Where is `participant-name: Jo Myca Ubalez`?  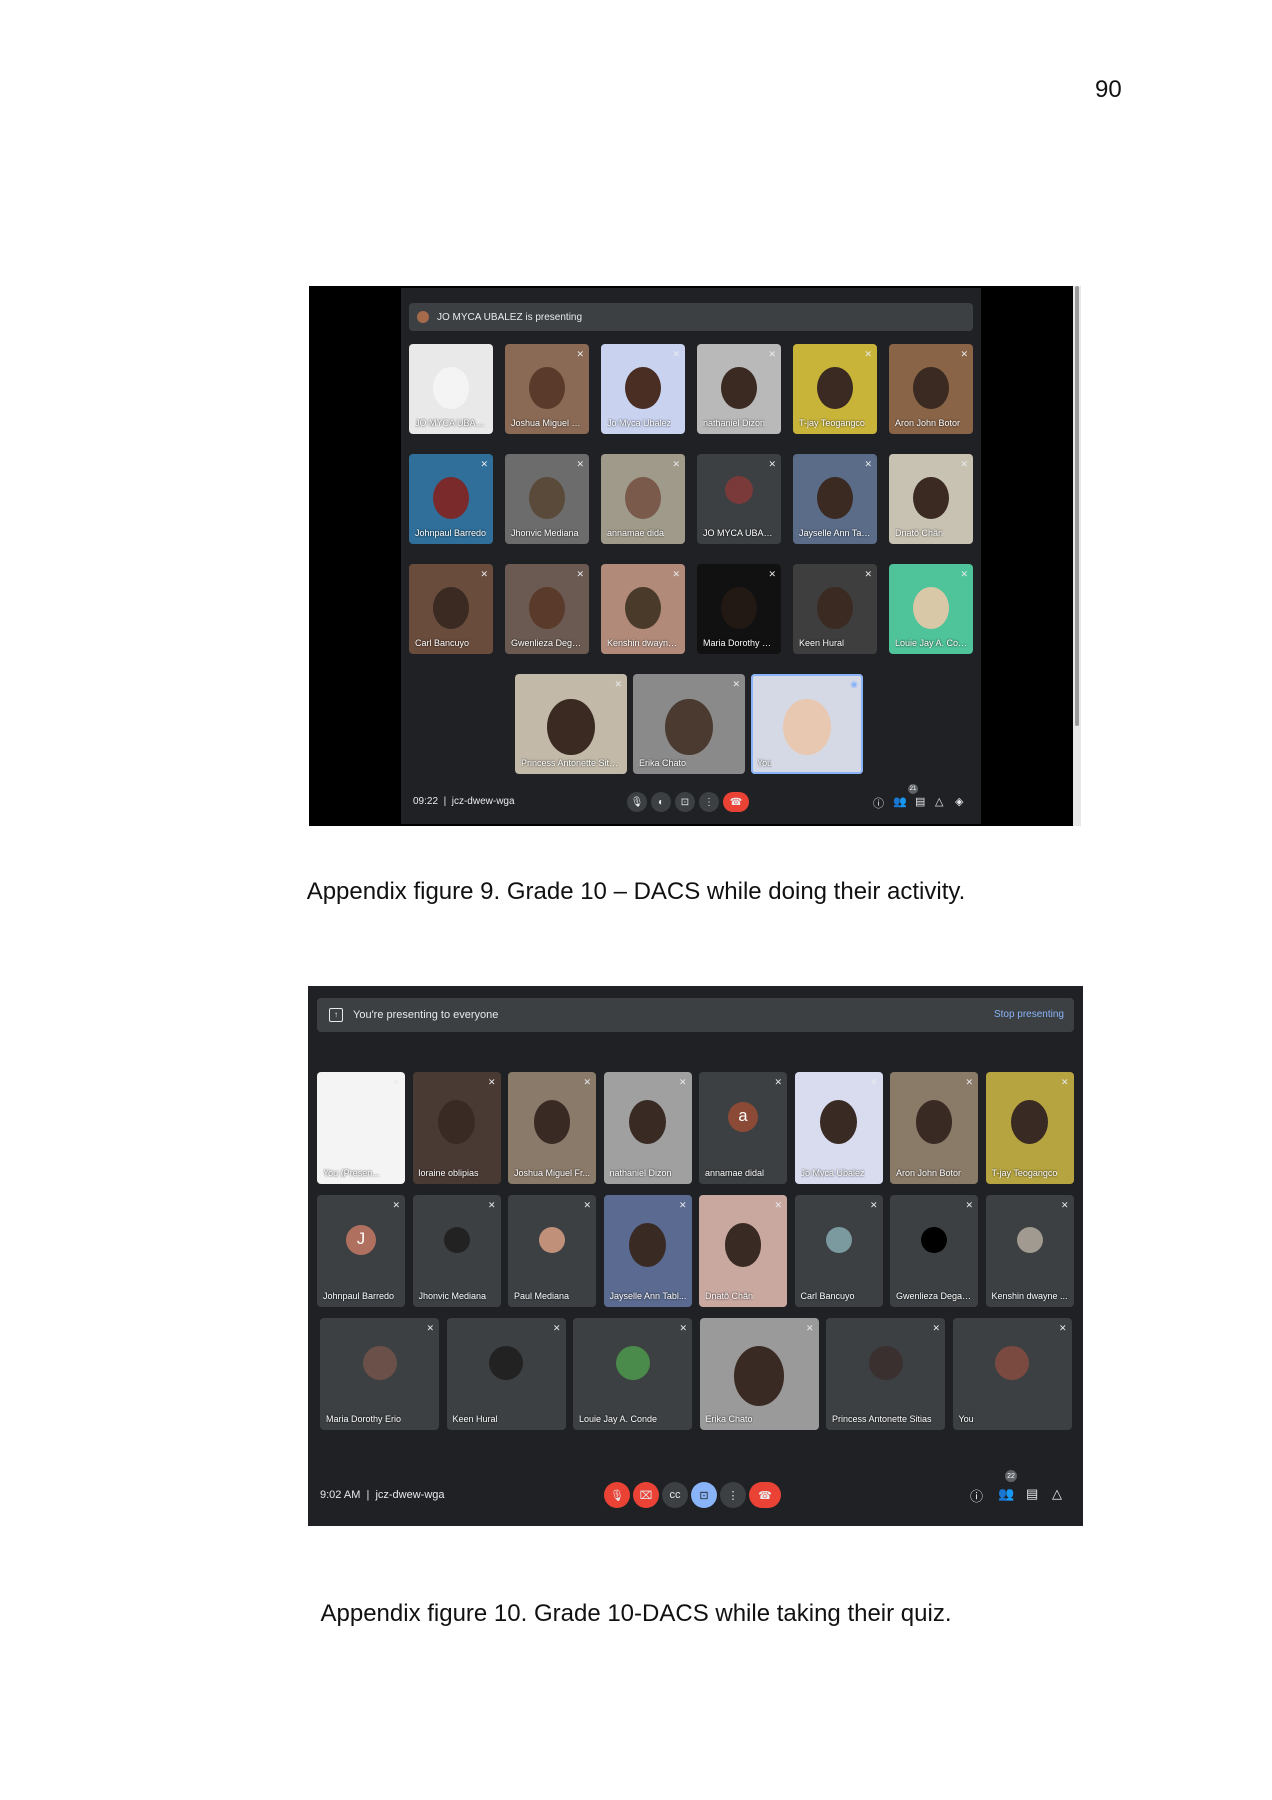
participant-name: Jo Myca Ubalez is located at coordinates (639, 423).